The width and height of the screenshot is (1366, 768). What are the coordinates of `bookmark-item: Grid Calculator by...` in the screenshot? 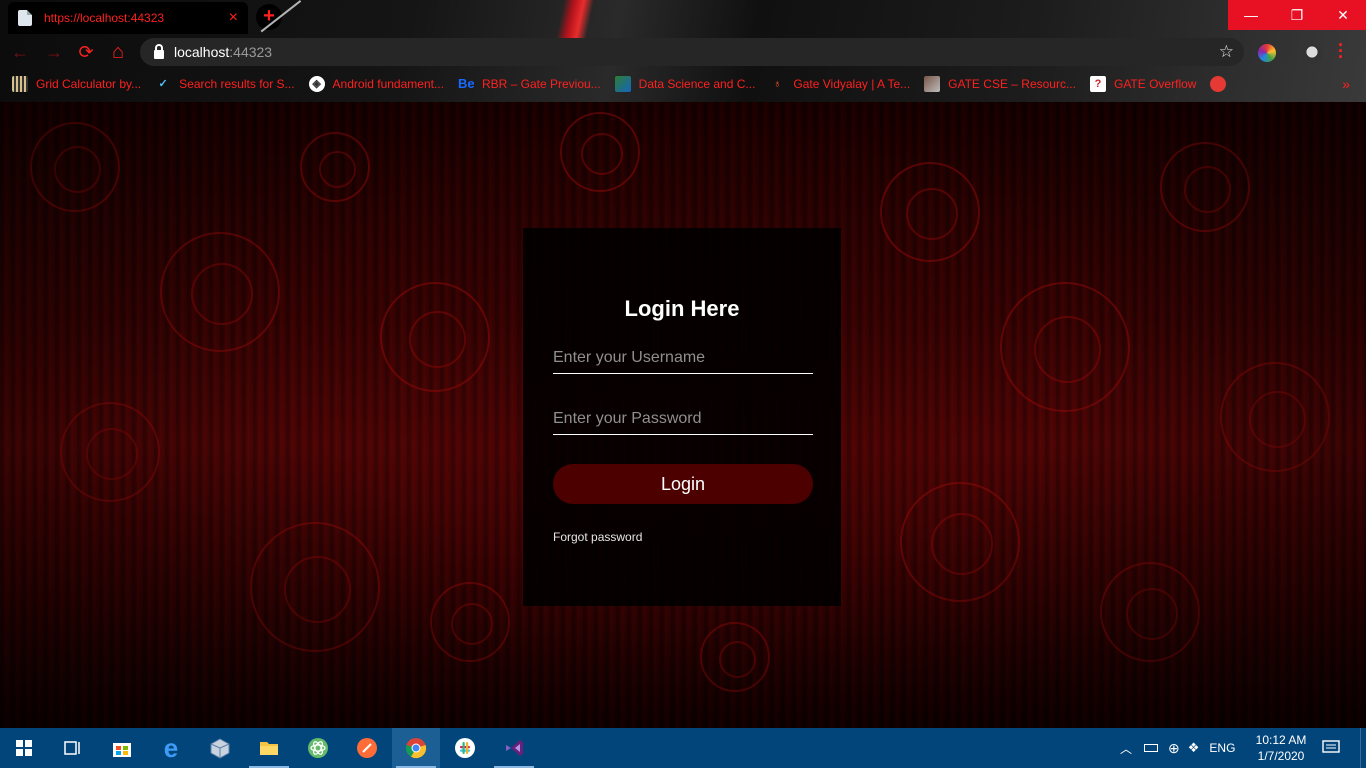 It's located at (76, 84).